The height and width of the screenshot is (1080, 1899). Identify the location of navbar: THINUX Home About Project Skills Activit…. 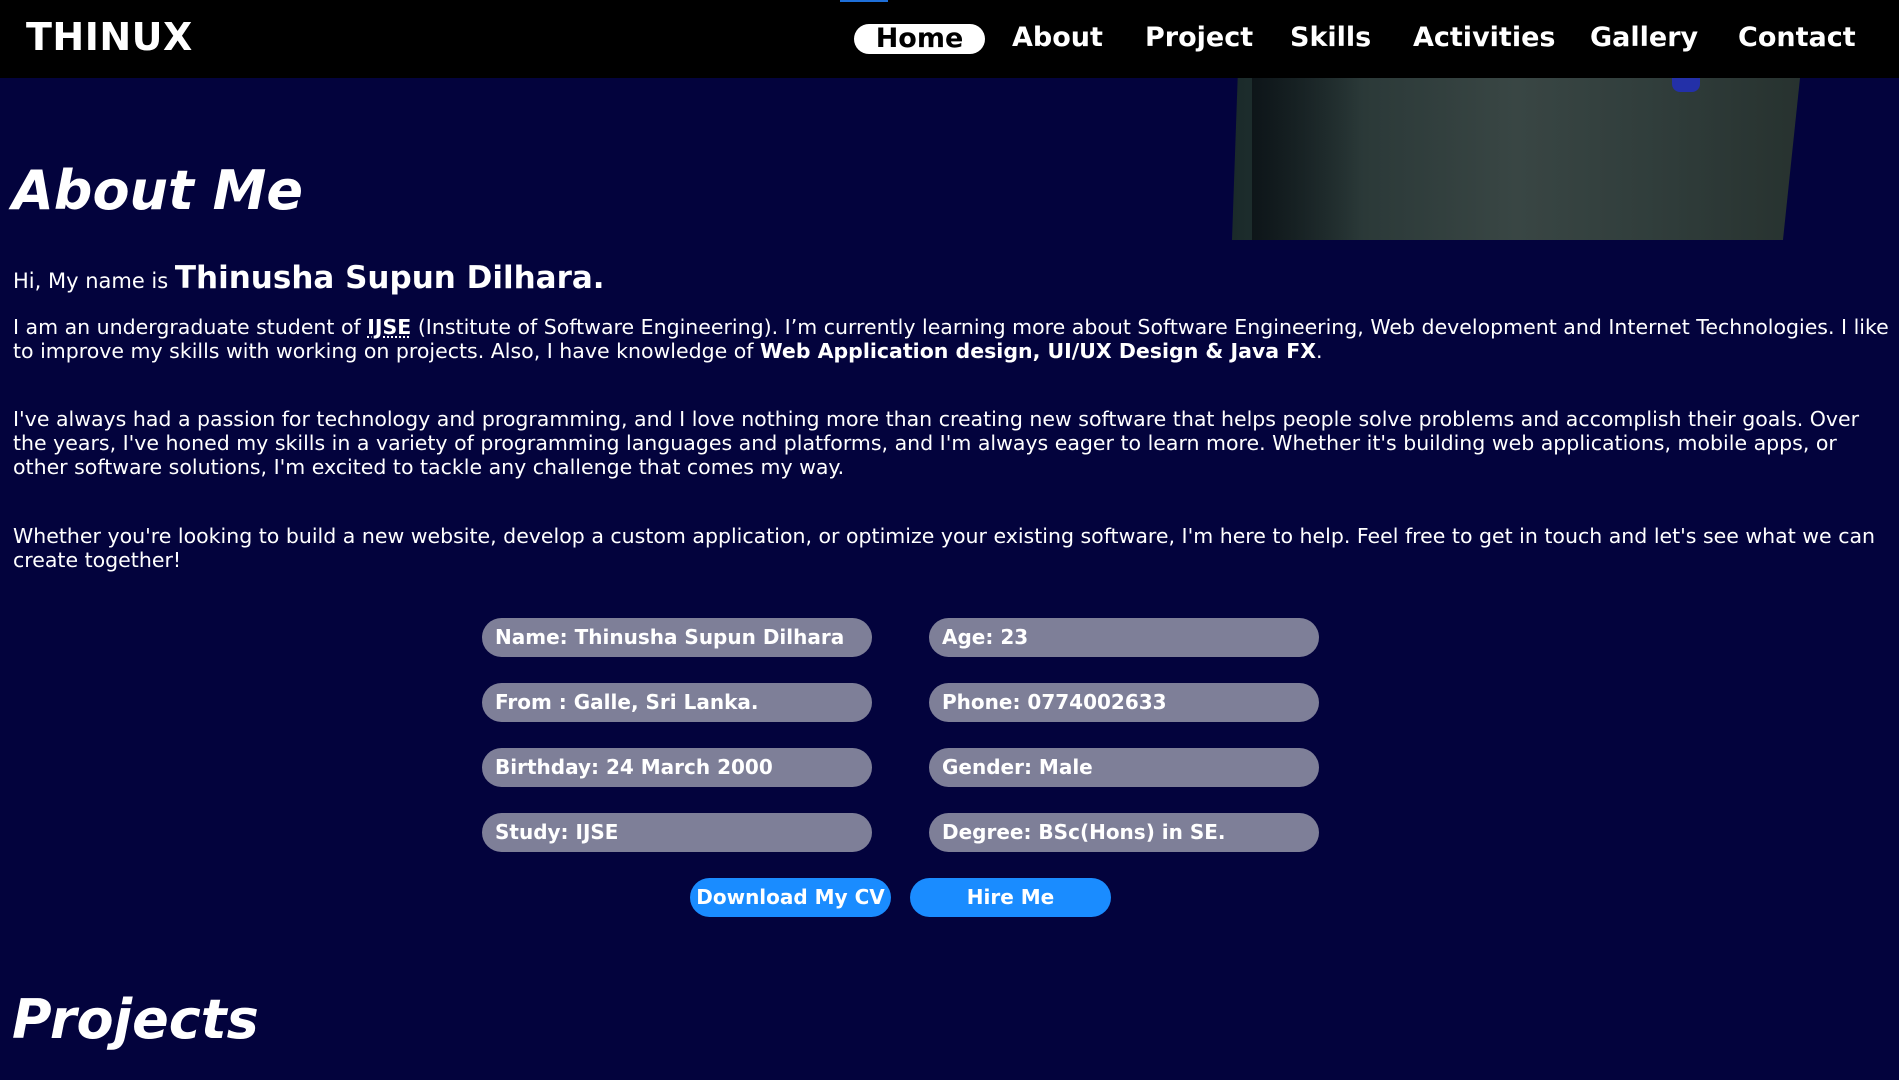
(949, 39).